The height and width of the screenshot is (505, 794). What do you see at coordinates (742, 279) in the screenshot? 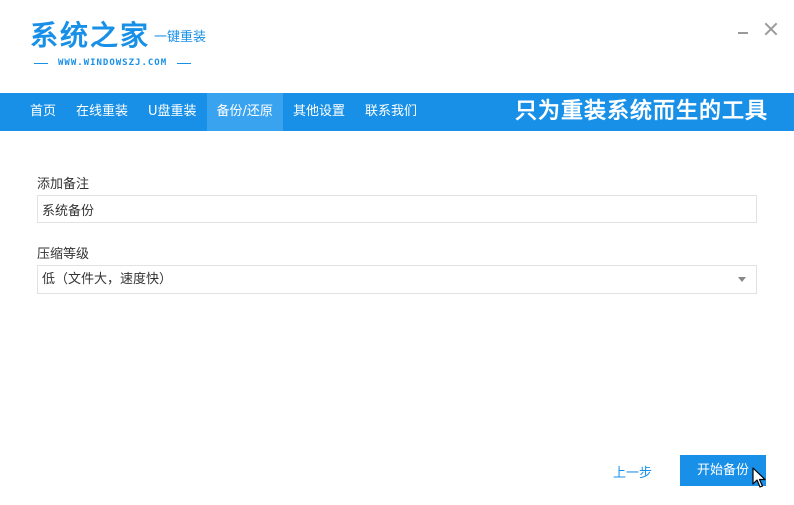
I see `chevron-down-icon` at bounding box center [742, 279].